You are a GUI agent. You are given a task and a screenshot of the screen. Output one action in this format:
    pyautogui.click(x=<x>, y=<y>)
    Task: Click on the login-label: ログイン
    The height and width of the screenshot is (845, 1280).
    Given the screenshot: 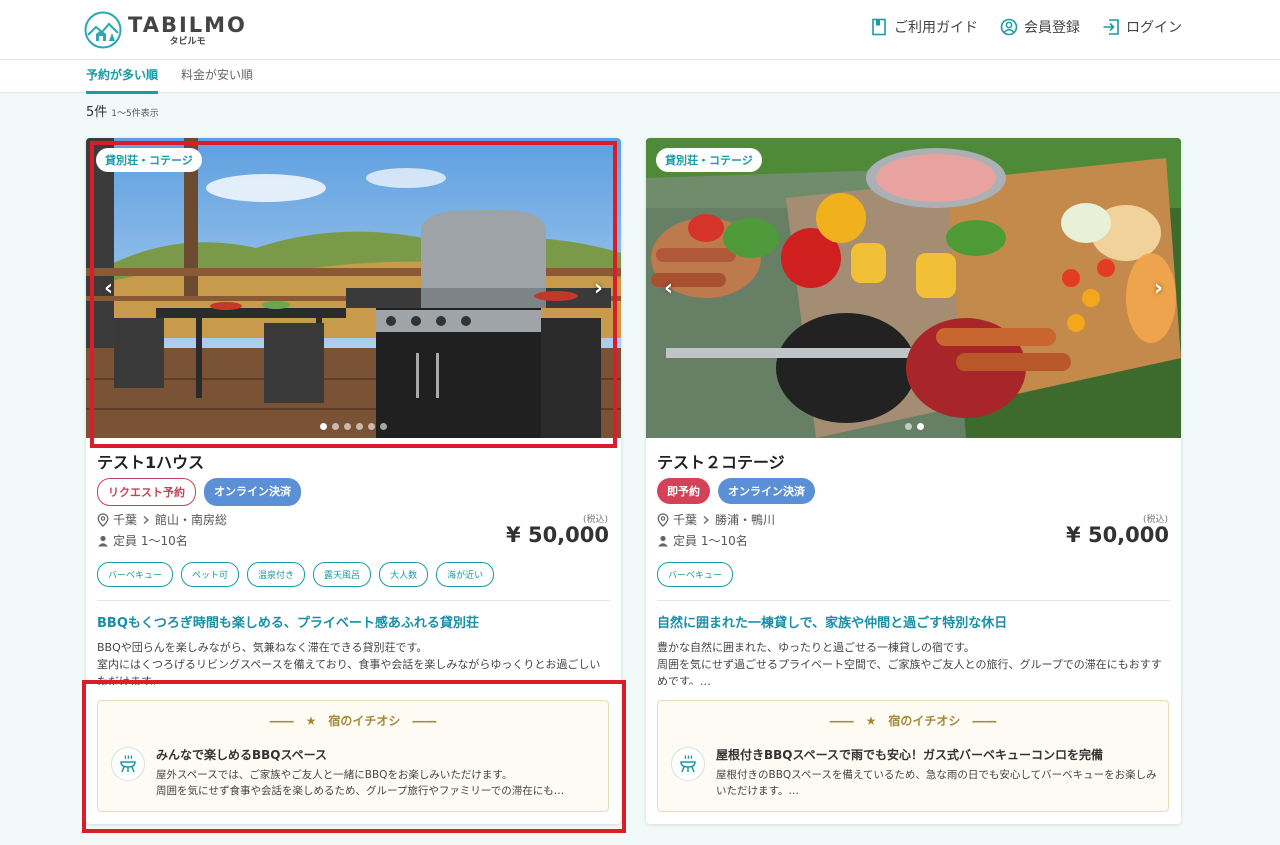 What is the action you would take?
    pyautogui.click(x=1154, y=28)
    